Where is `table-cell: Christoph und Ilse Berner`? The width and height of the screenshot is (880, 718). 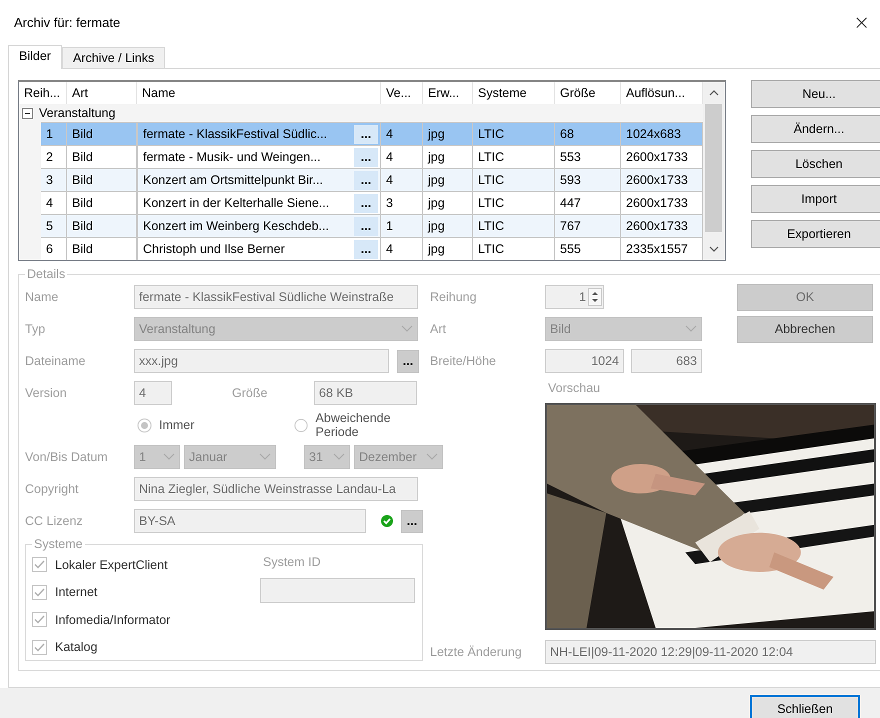 table-cell: Christoph und Ilse Berner is located at coordinates (214, 249).